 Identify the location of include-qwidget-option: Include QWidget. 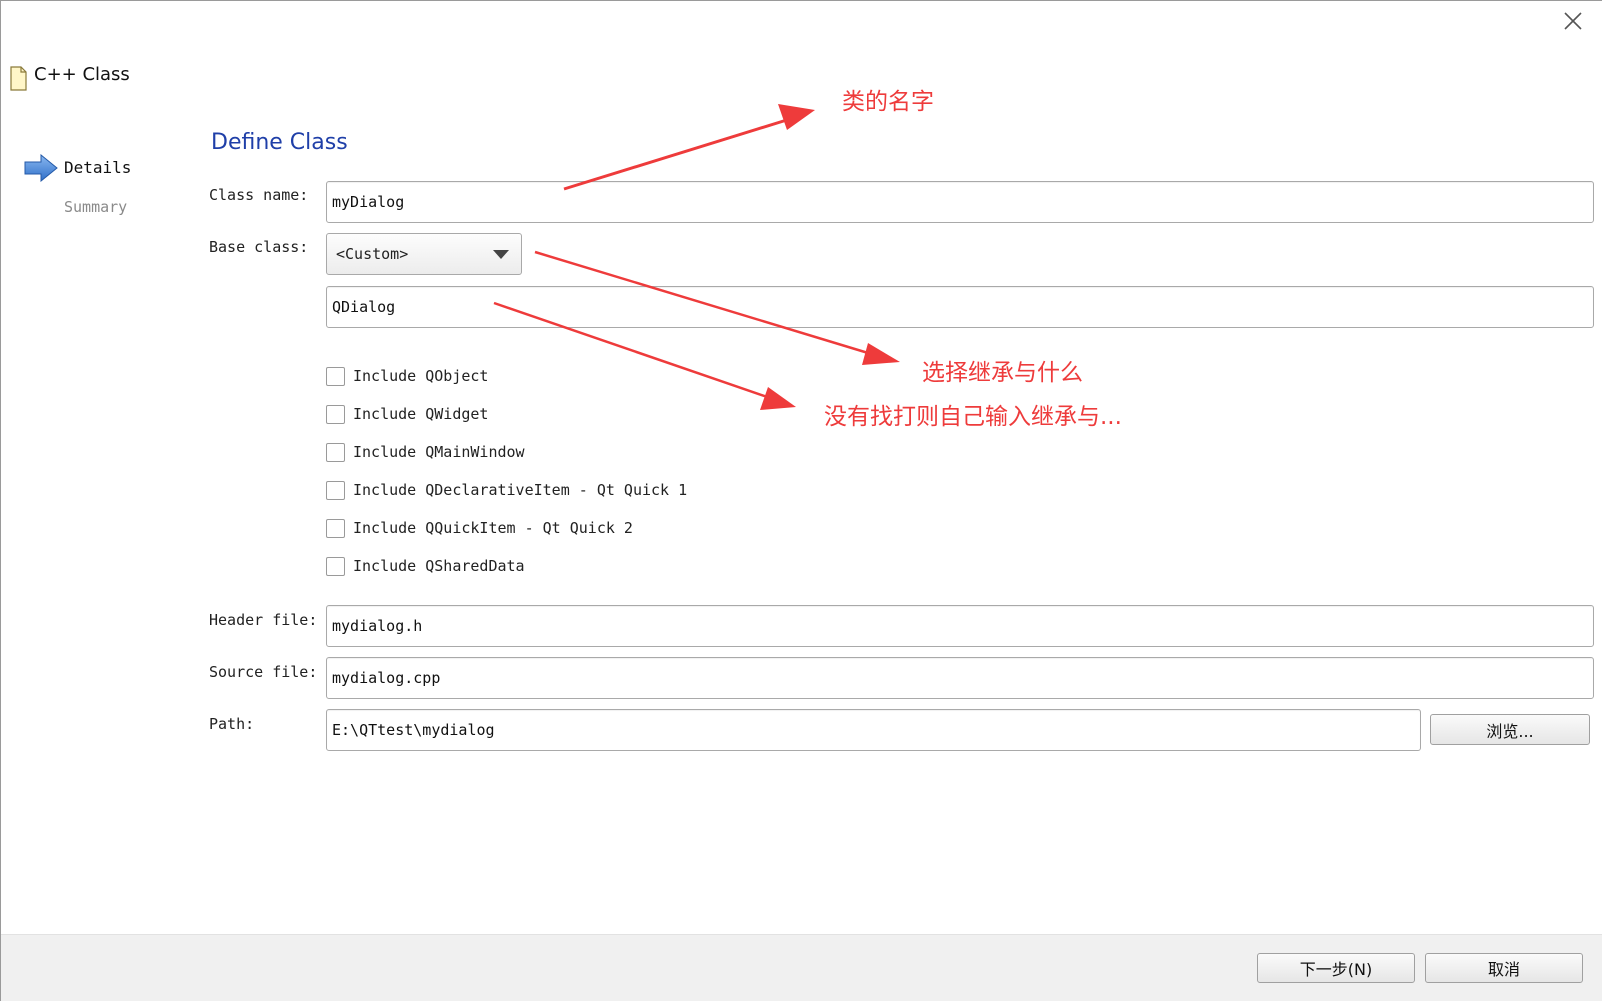
(407, 414).